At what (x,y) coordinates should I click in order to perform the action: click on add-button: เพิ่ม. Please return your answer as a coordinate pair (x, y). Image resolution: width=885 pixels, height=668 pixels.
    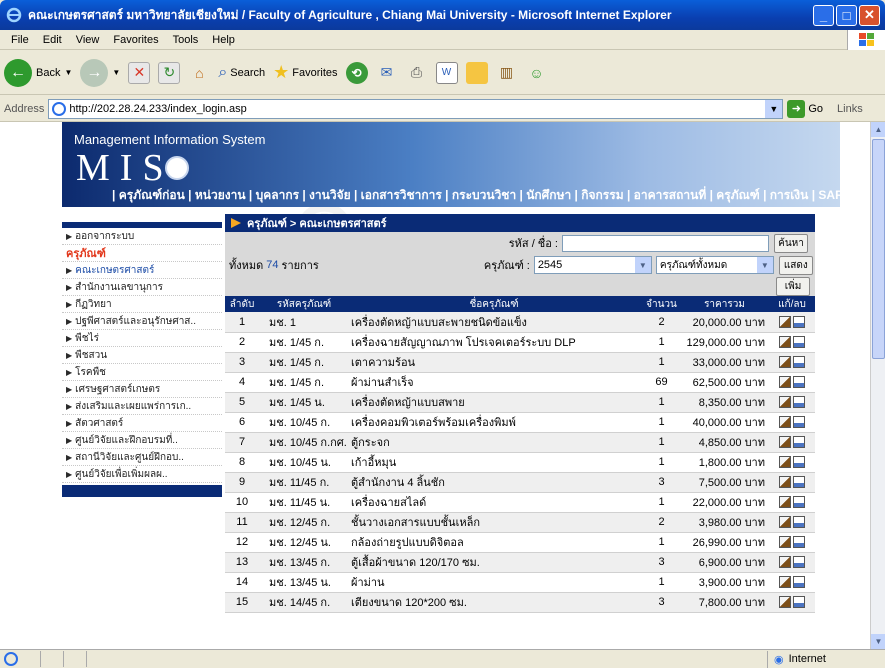
    Looking at the image, I should click on (793, 286).